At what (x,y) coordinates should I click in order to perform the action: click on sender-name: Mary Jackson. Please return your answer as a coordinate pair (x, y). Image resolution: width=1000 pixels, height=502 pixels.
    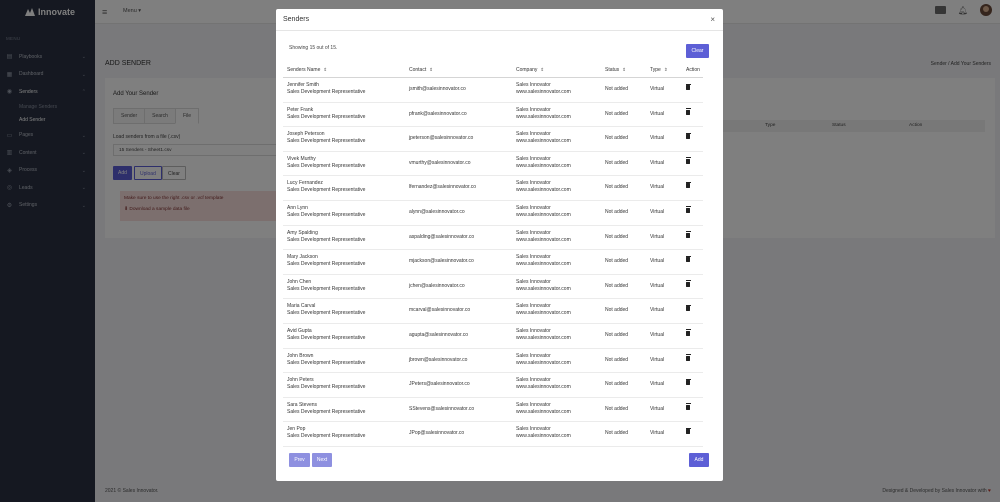
    Looking at the image, I should click on (302, 257).